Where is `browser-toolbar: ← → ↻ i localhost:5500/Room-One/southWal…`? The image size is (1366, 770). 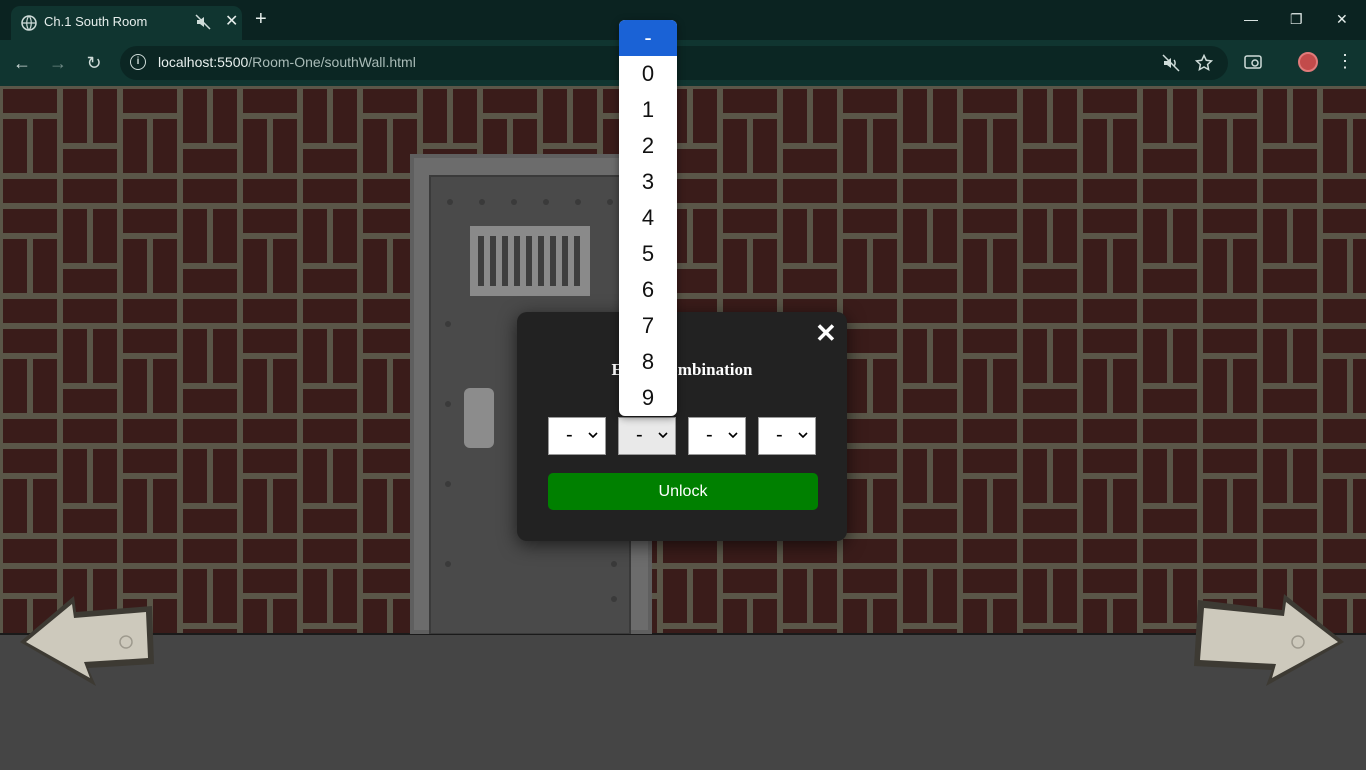 browser-toolbar: ← → ↻ i localhost:5500/Room-One/southWal… is located at coordinates (683, 63).